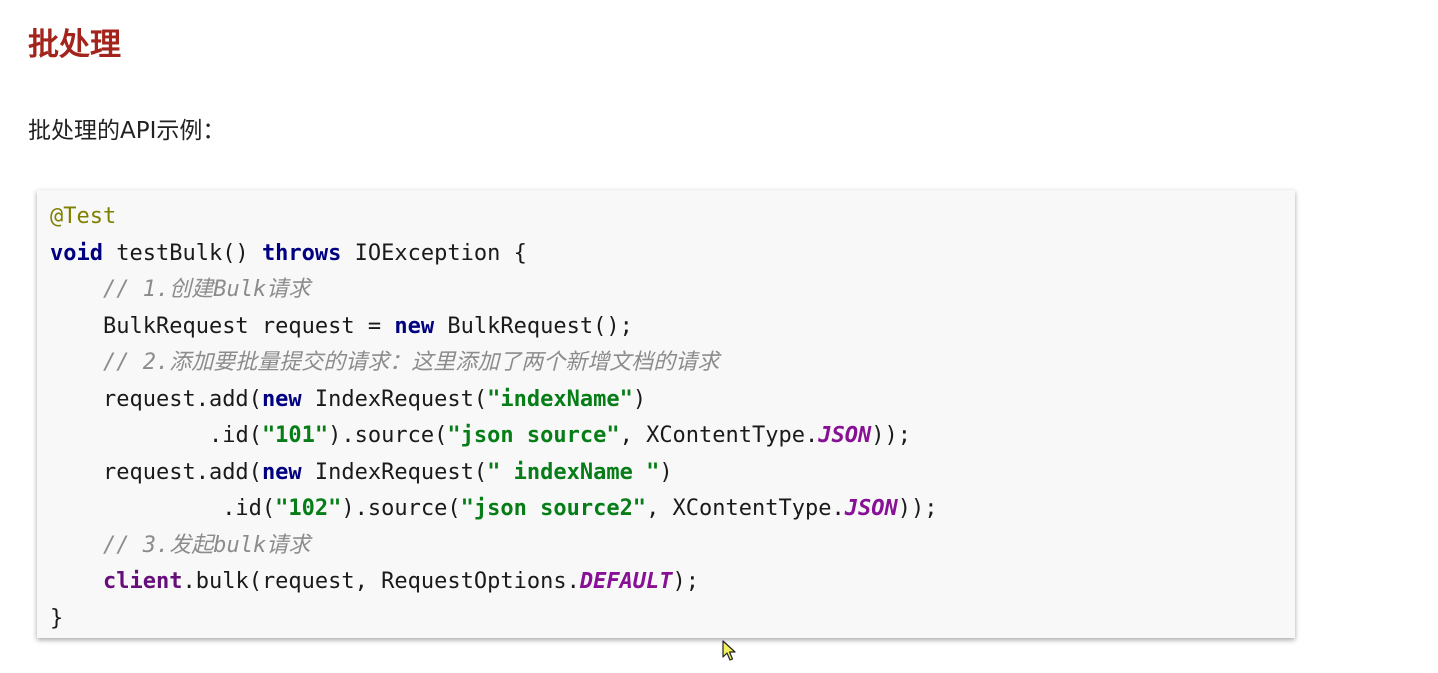  What do you see at coordinates (142, 581) in the screenshot?
I see `field-client: client` at bounding box center [142, 581].